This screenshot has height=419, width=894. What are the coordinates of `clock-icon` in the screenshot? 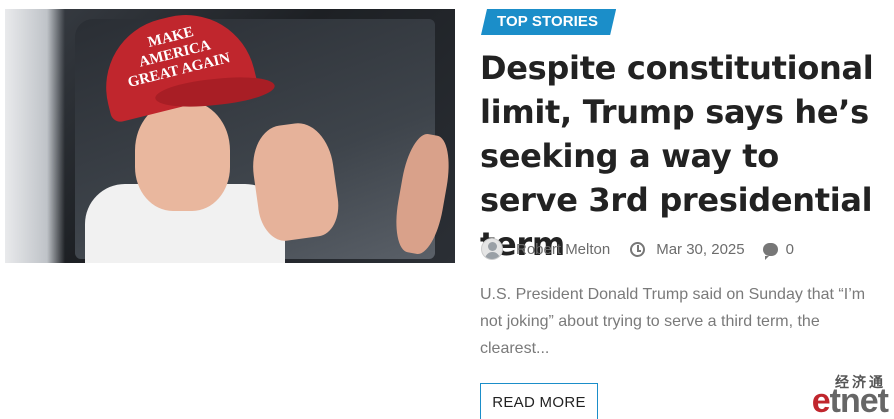 It's located at (638, 249).